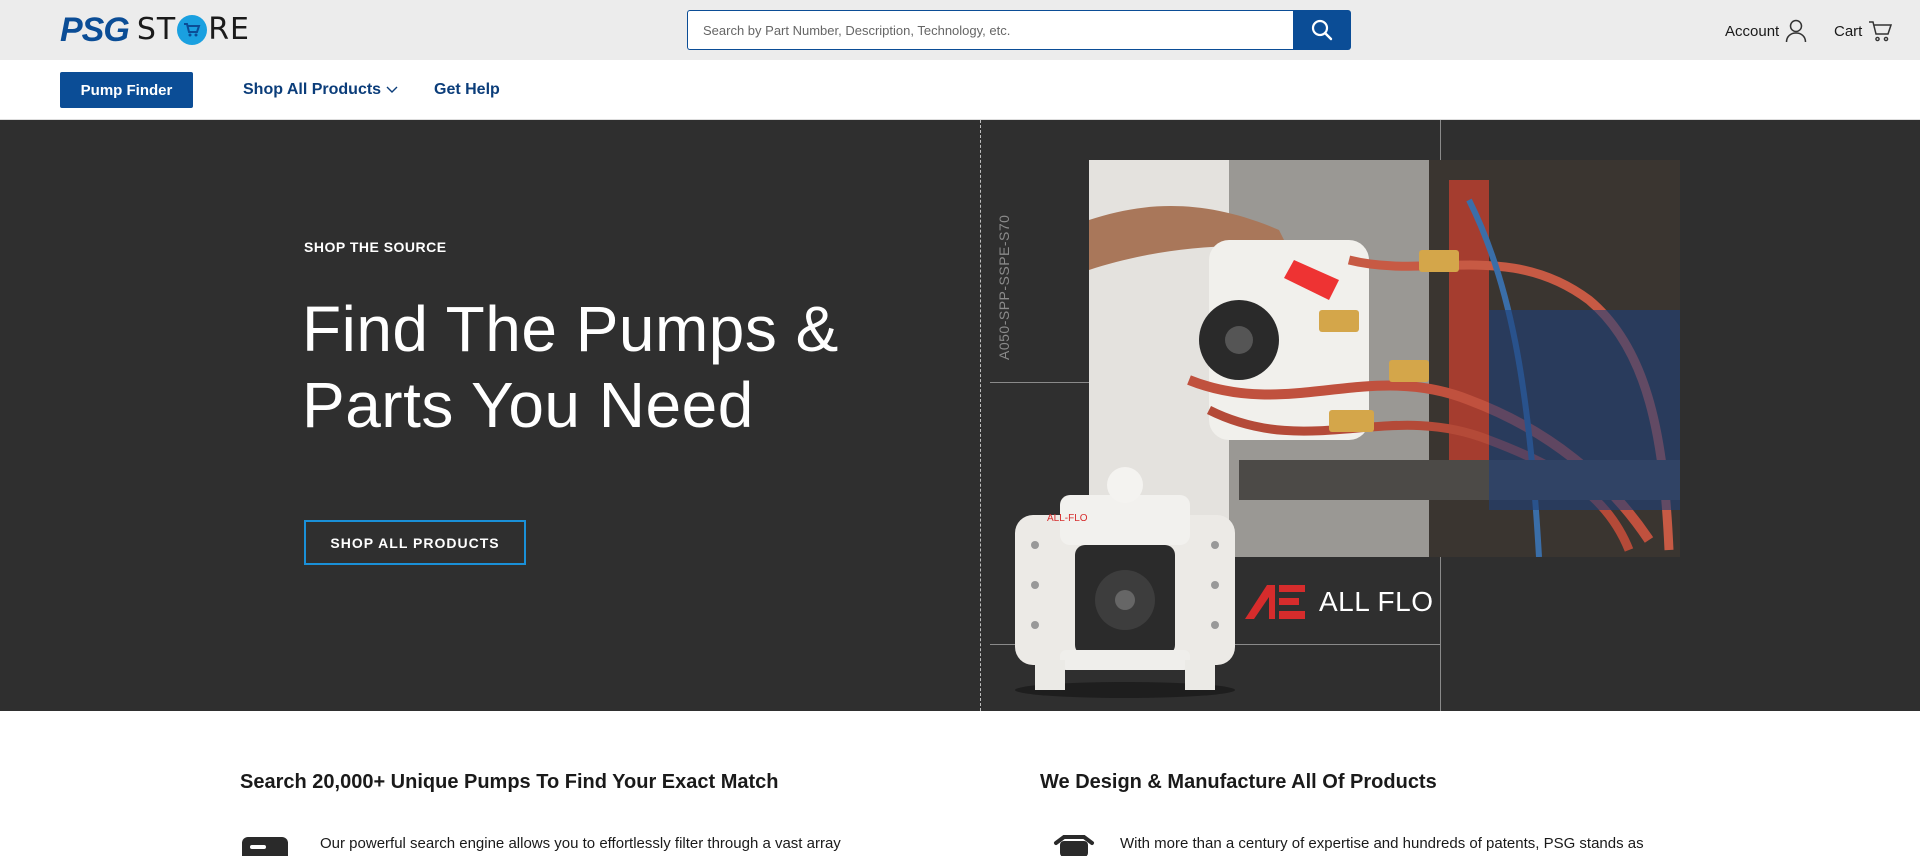 The image size is (1920, 861). Describe the element at coordinates (1067, 518) in the screenshot. I see `pump-brand-label: ALL-FLO` at that location.